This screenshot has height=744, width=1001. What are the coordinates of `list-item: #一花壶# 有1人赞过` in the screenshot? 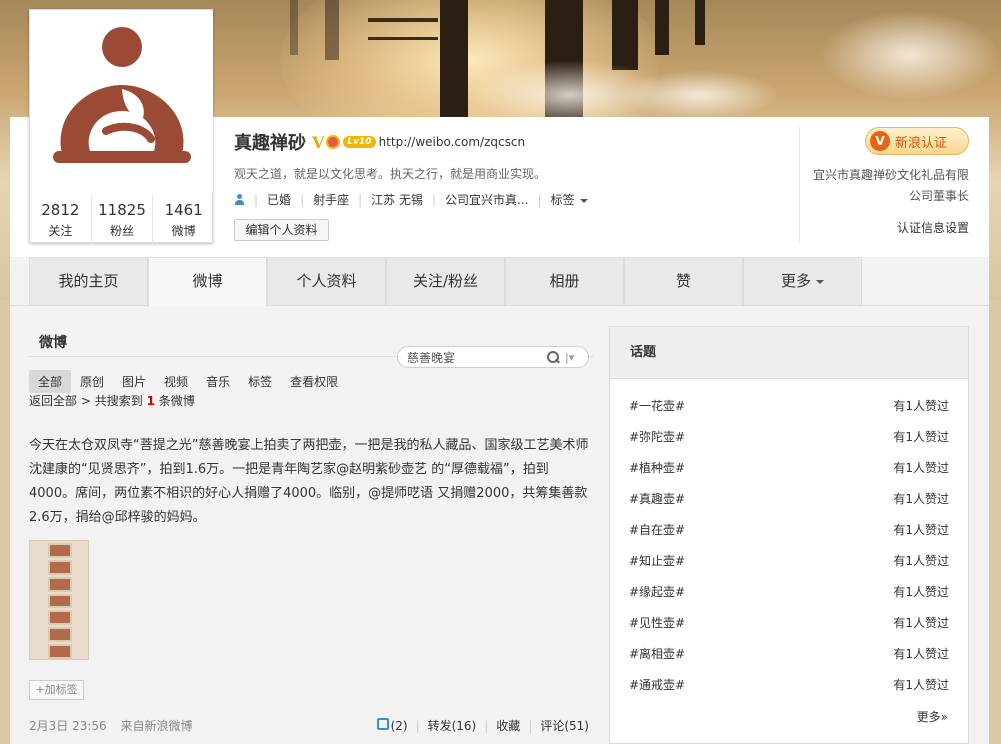 It's located at (789, 412).